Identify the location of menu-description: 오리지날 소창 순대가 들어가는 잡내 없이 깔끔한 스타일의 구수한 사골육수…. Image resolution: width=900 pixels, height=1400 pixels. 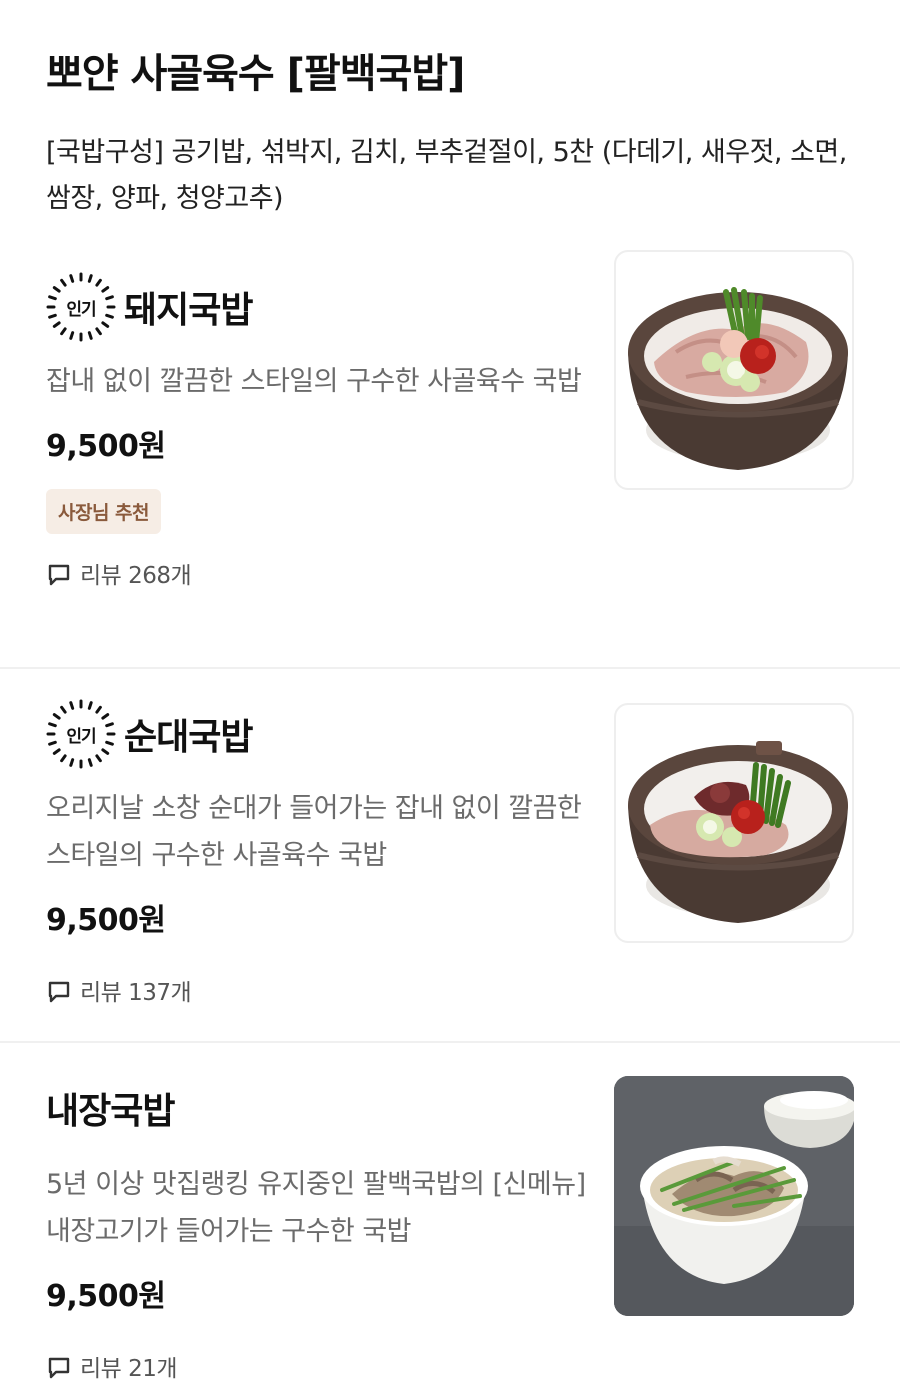
(314, 832).